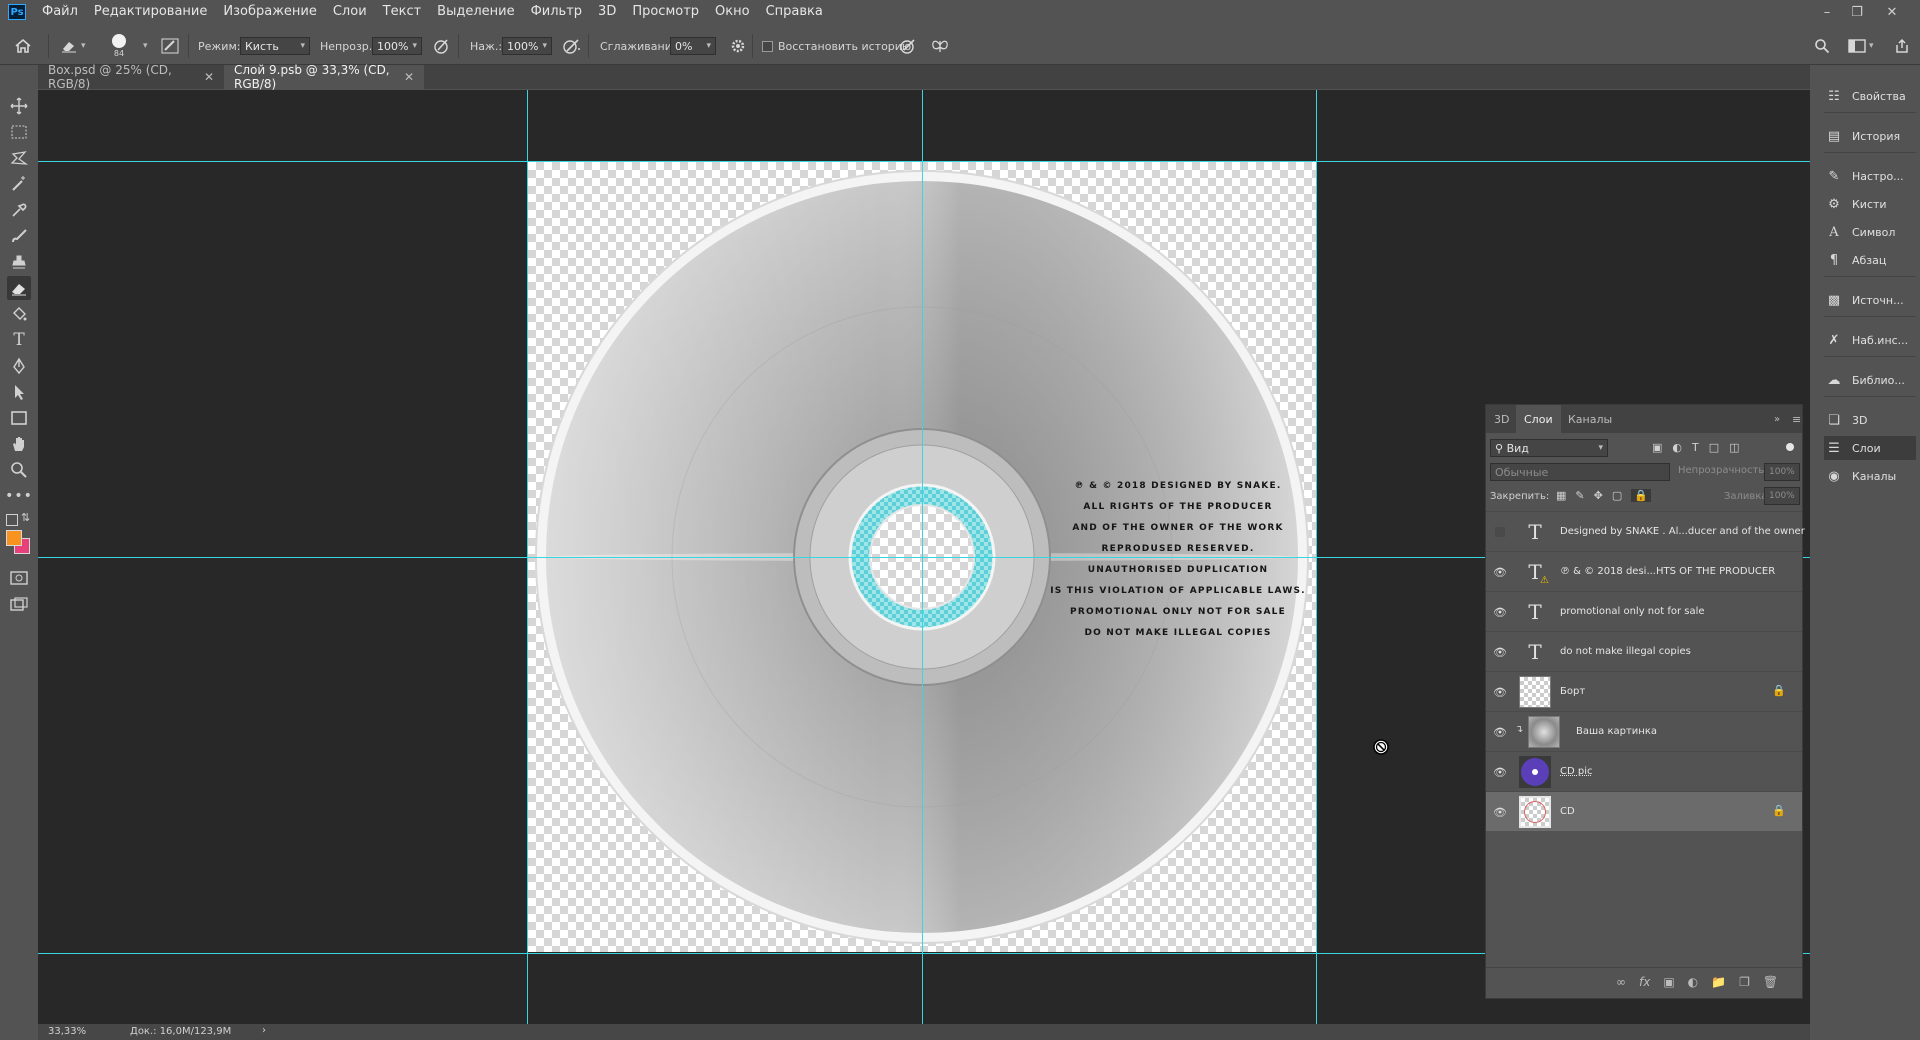 The image size is (1920, 1040). I want to click on panel-menu-icon: ≡, so click(1796, 419).